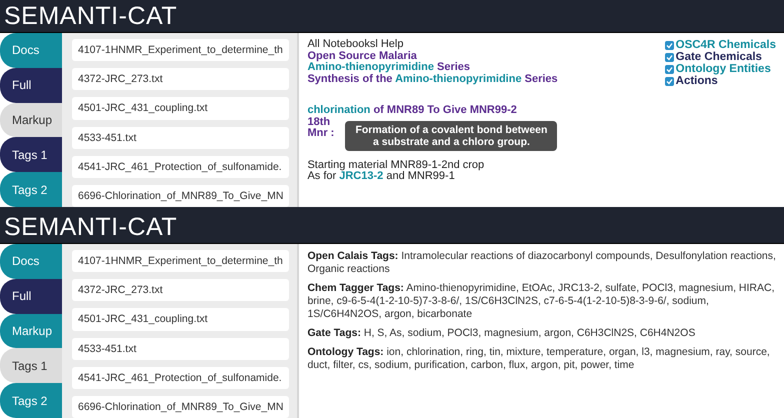 The image size is (784, 418). What do you see at coordinates (697, 81) in the screenshot?
I see `filter-label: Actions` at bounding box center [697, 81].